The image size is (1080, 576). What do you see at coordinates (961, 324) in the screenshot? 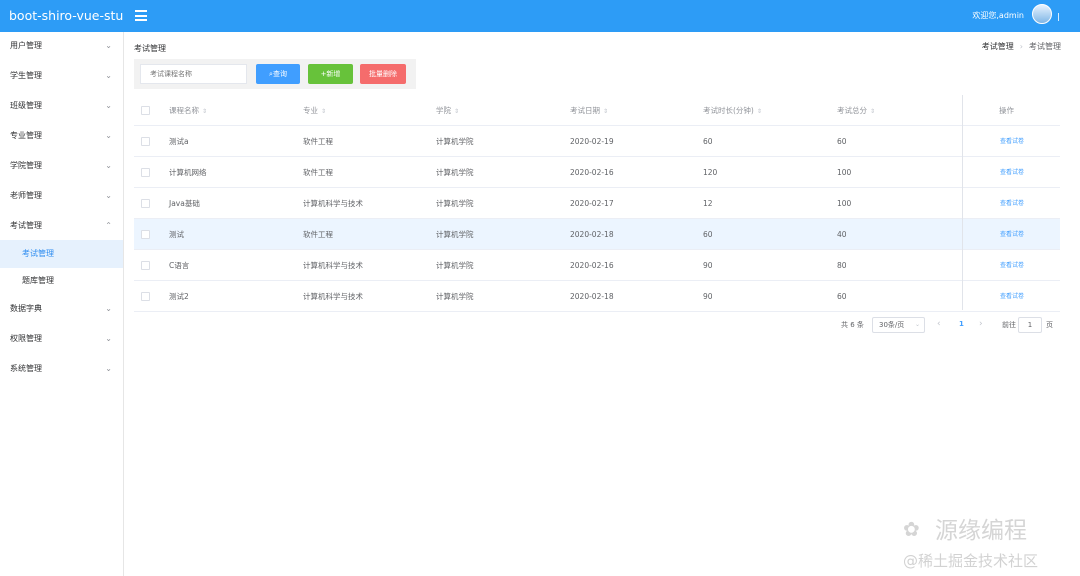
I see `page-number-current: 1` at bounding box center [961, 324].